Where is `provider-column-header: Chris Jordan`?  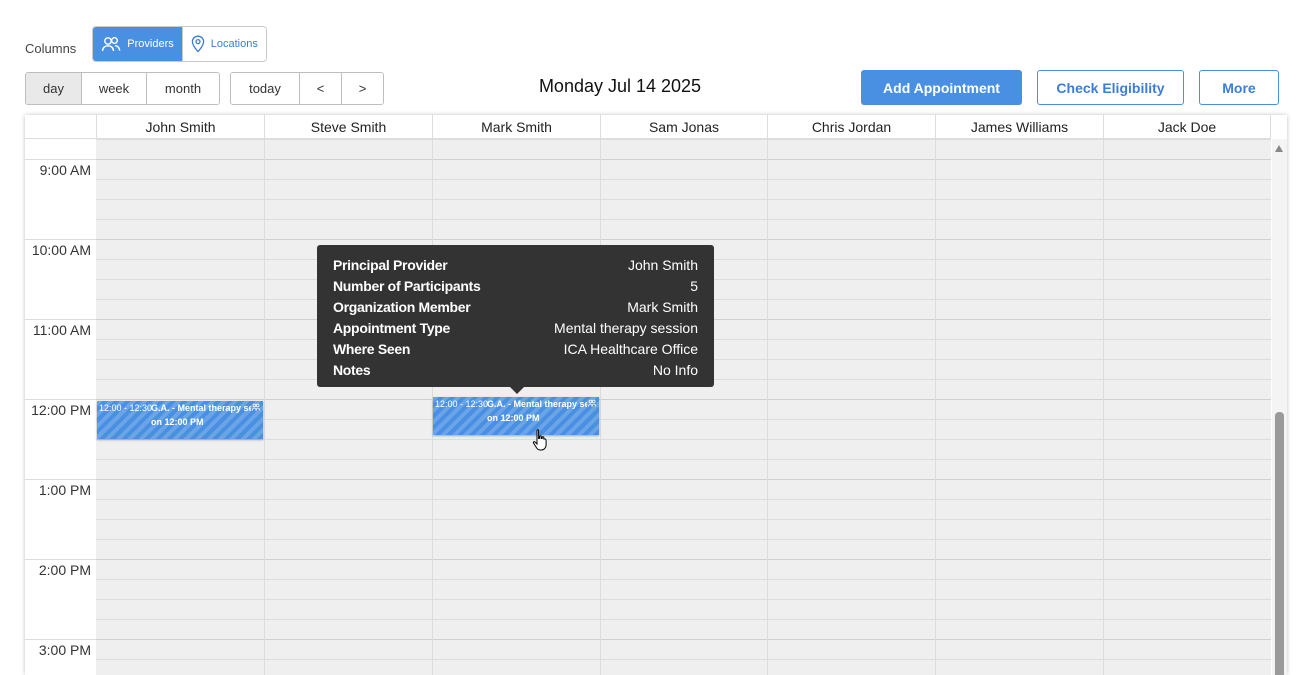
provider-column-header: Chris Jordan is located at coordinates (851, 126).